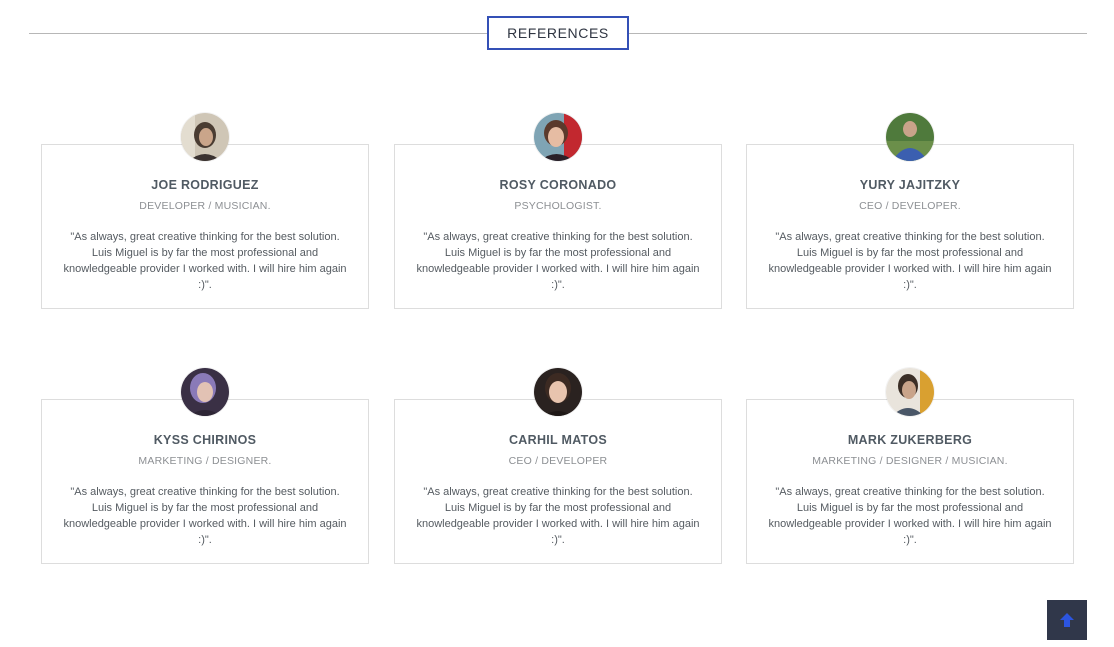 The image size is (1114, 647). Describe the element at coordinates (205, 185) in the screenshot. I see `reference-name: JOE RODRIGUEZ` at that location.